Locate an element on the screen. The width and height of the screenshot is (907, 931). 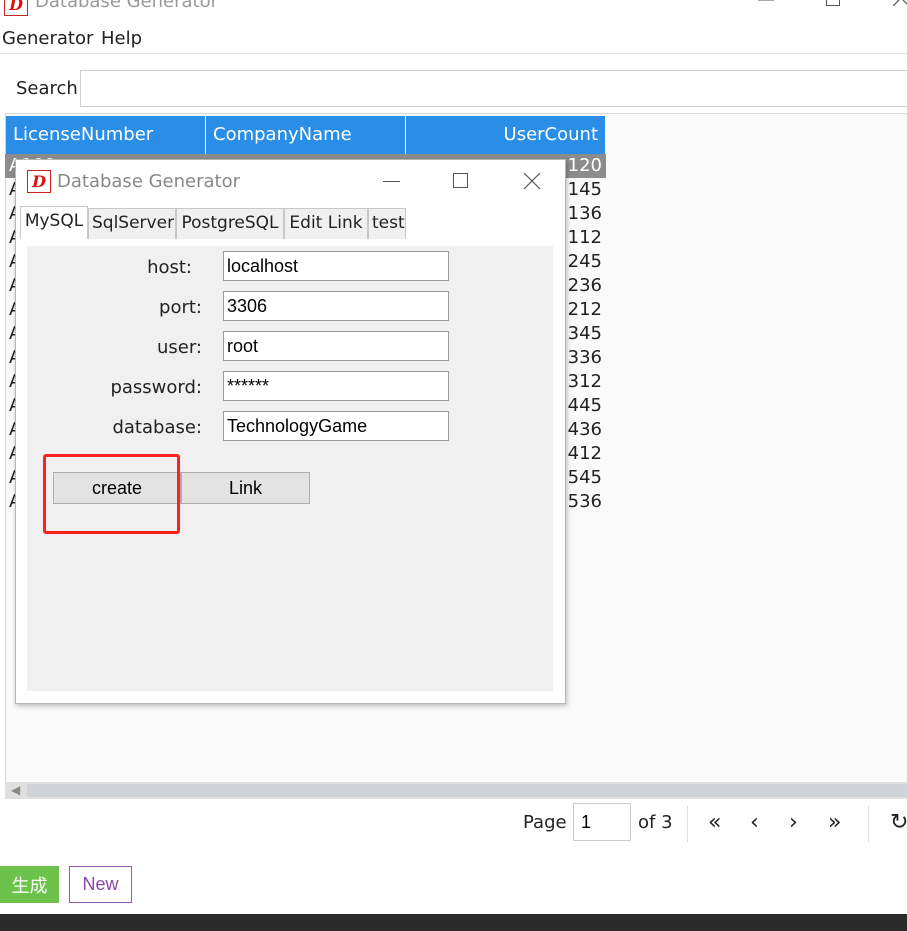
dialog-maximize-icon is located at coordinates (460, 180).